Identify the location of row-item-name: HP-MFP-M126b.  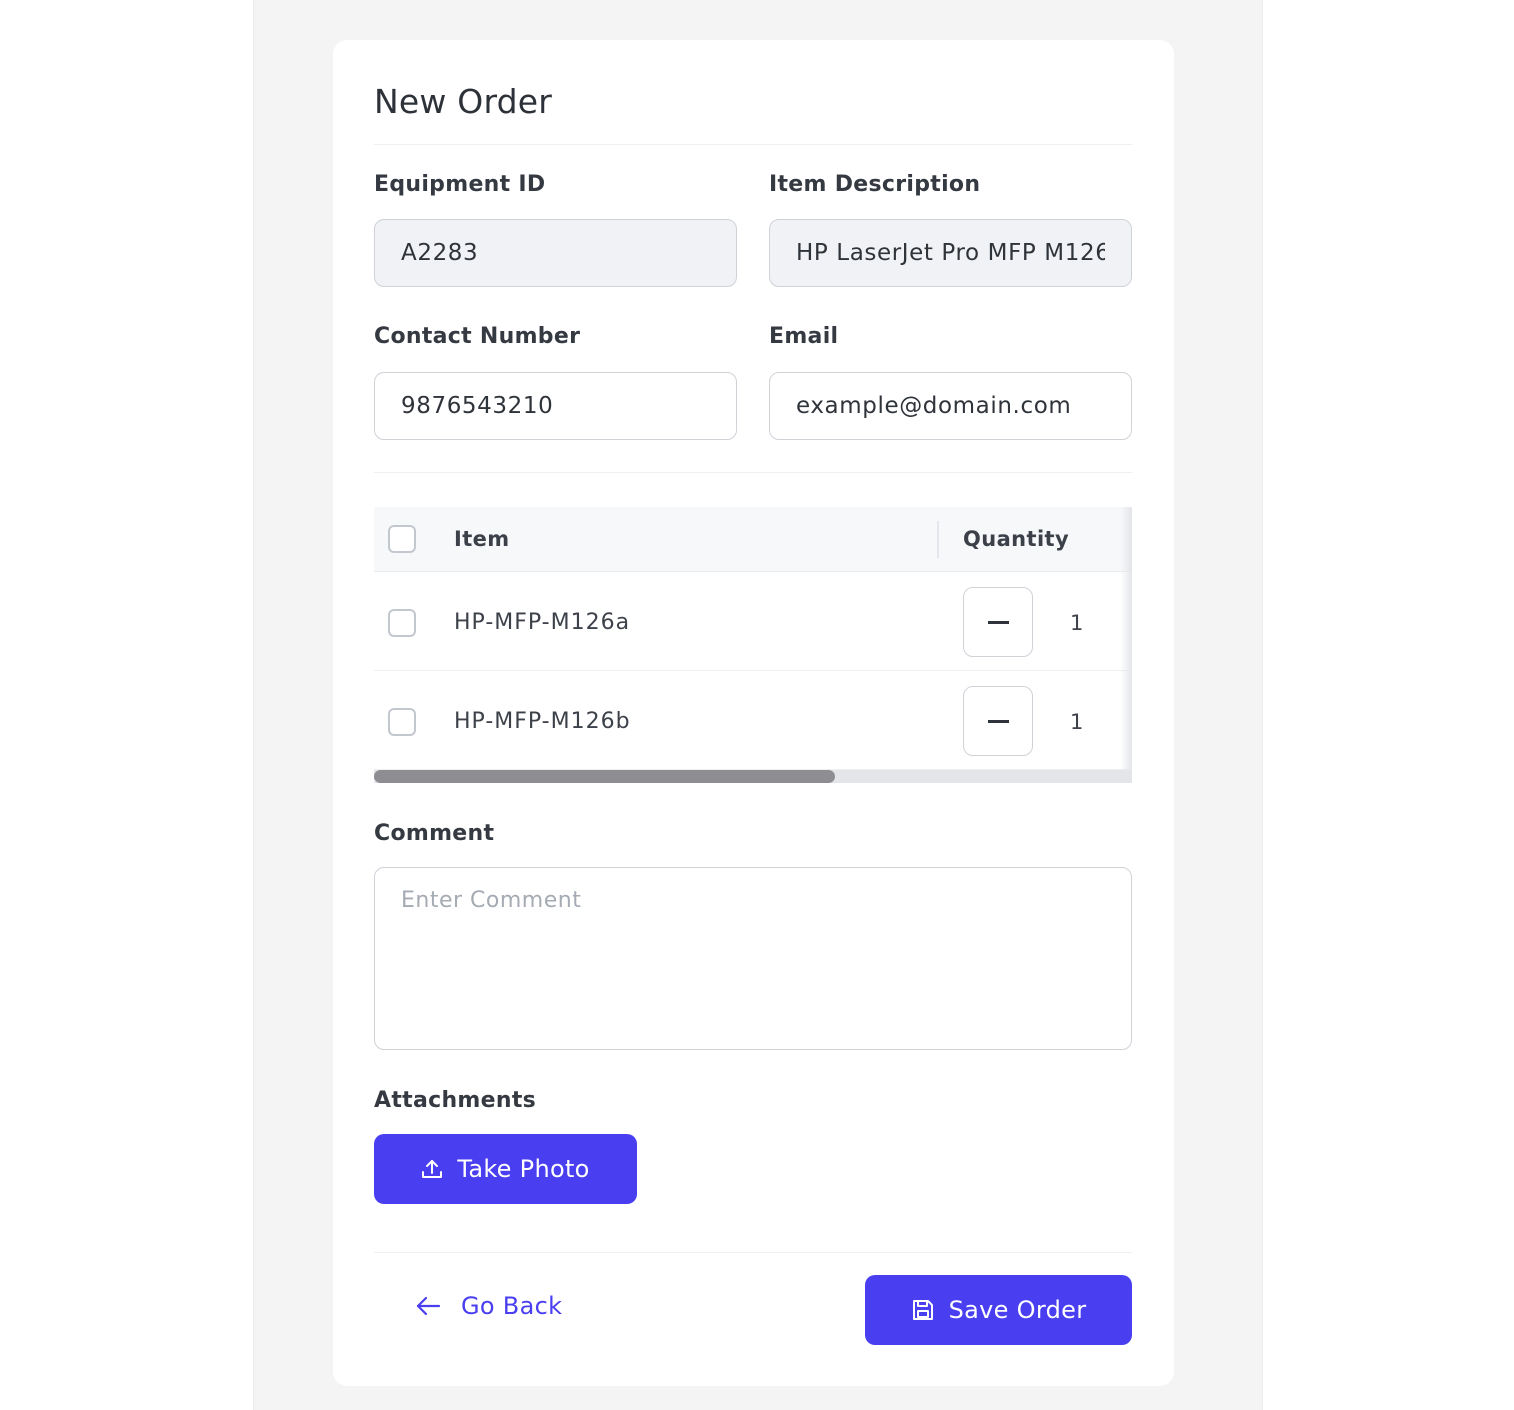
(542, 721).